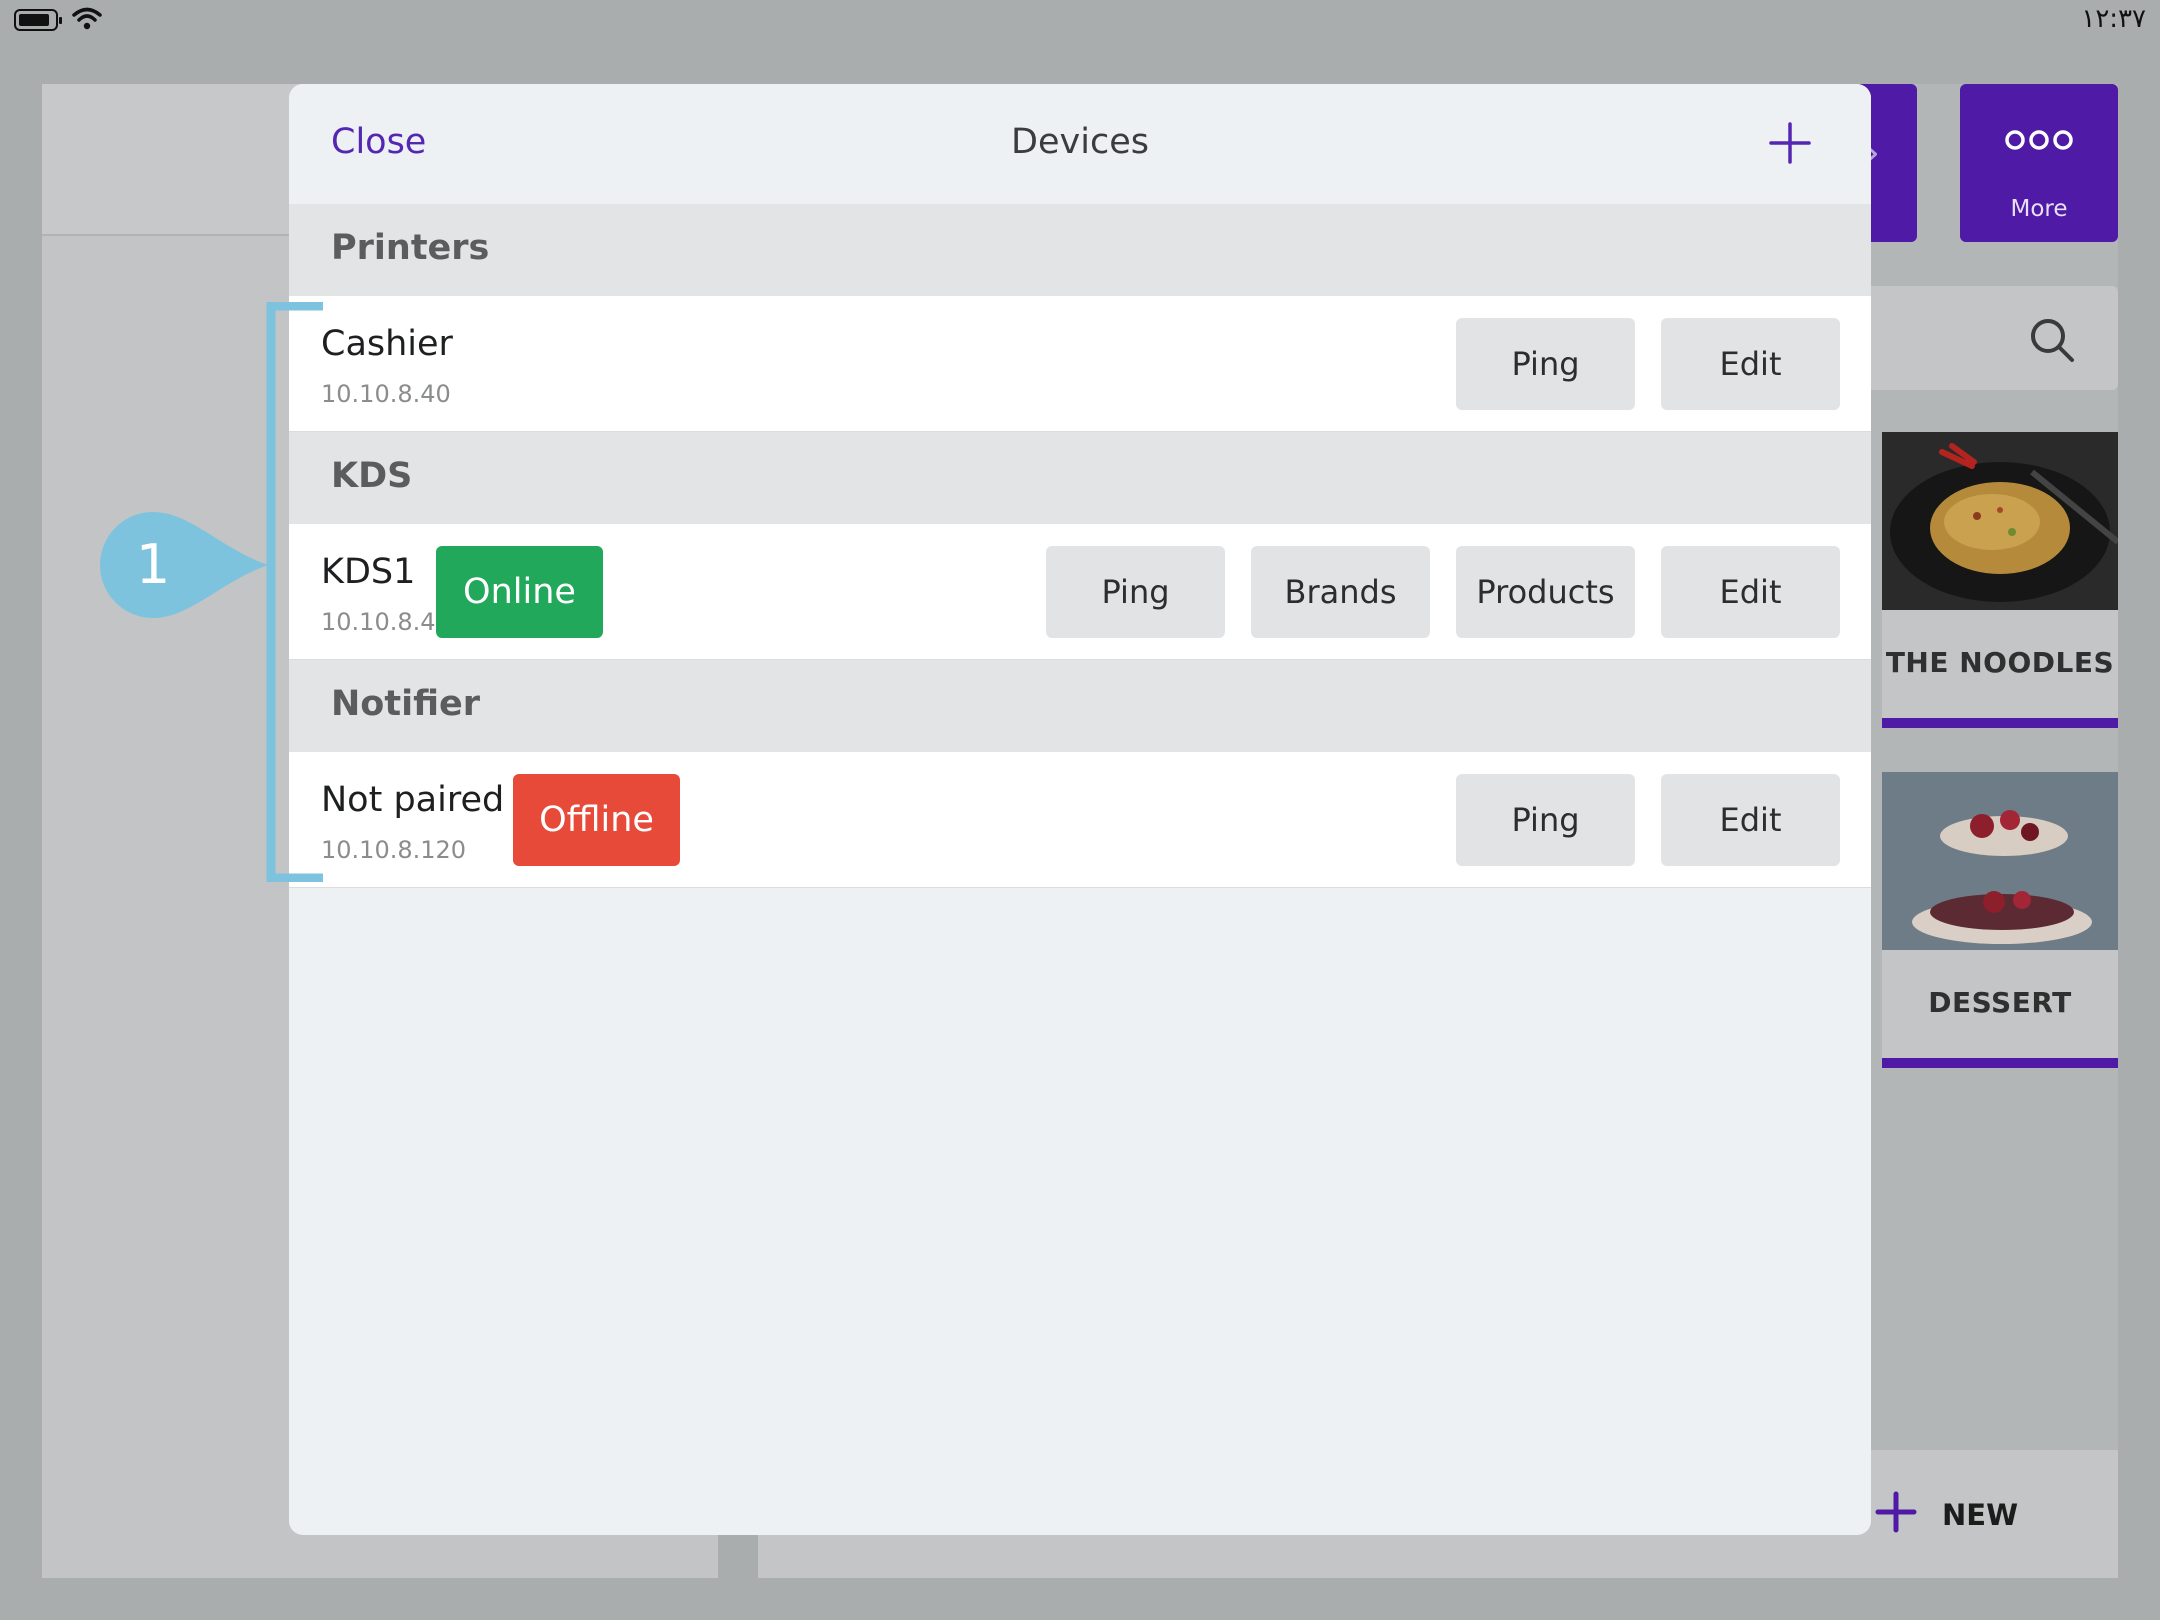 The height and width of the screenshot is (1620, 2160). Describe the element at coordinates (2039, 140) in the screenshot. I see `more-dots-icon` at that location.